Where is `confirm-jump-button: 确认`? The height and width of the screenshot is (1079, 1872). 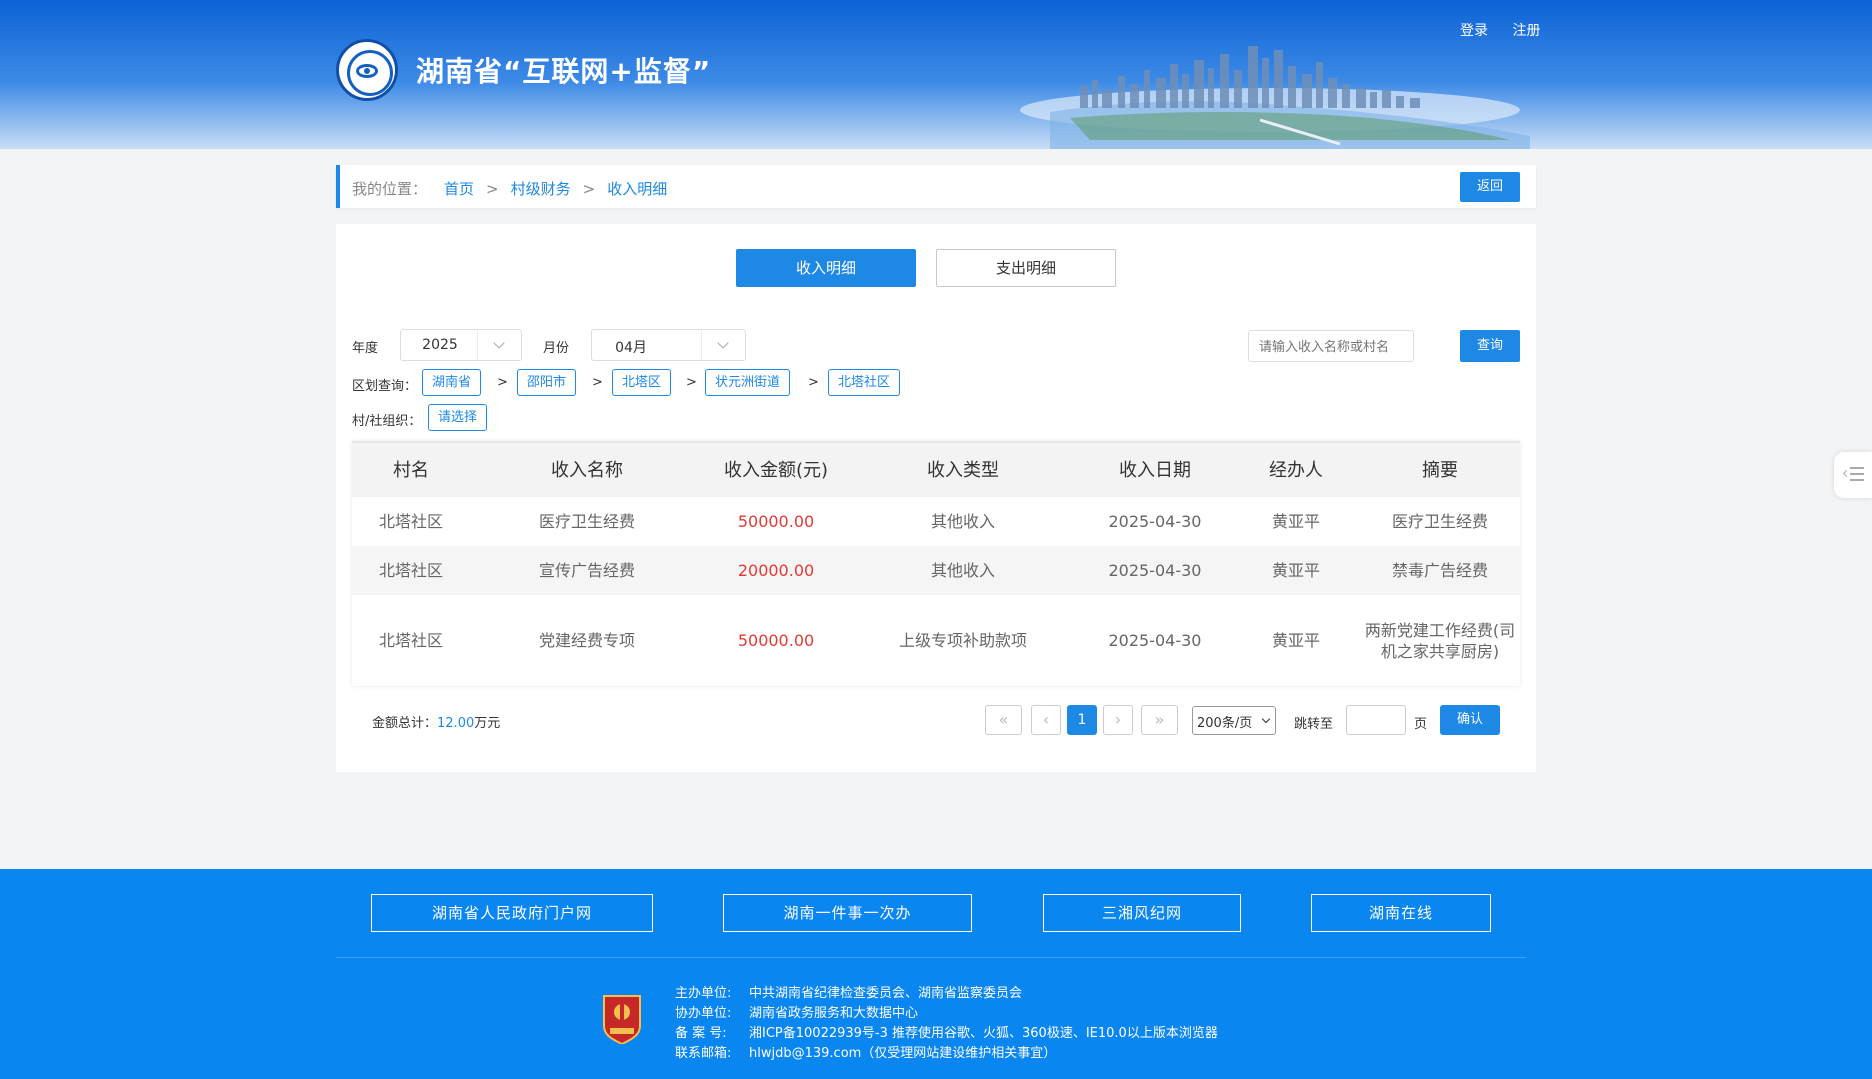 confirm-jump-button: 确认 is located at coordinates (1470, 720).